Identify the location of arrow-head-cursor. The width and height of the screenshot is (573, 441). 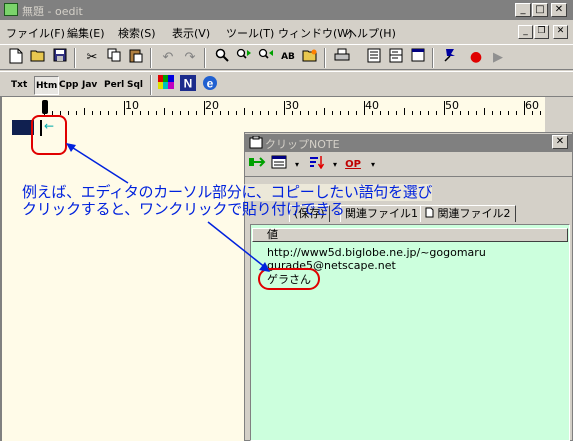
(71, 147).